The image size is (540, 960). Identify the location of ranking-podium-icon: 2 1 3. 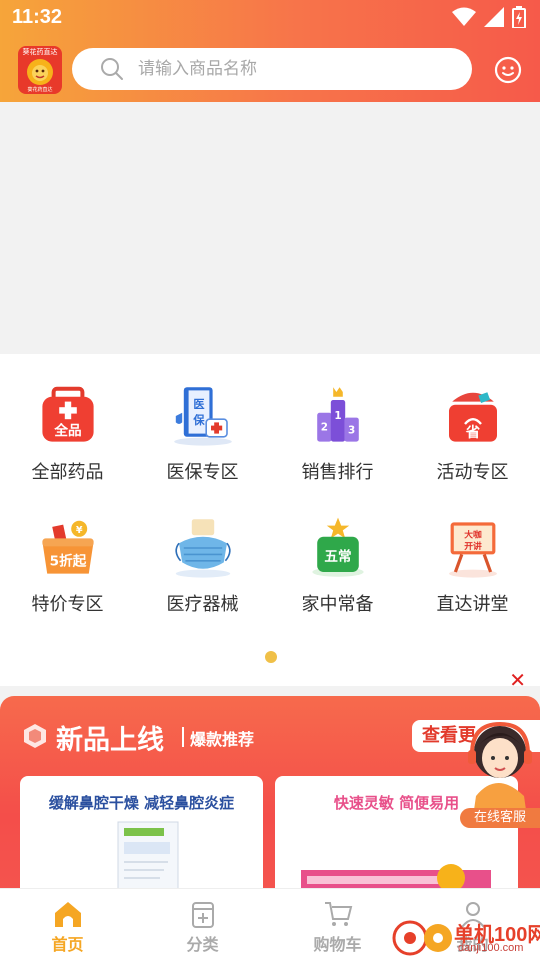
(337, 414).